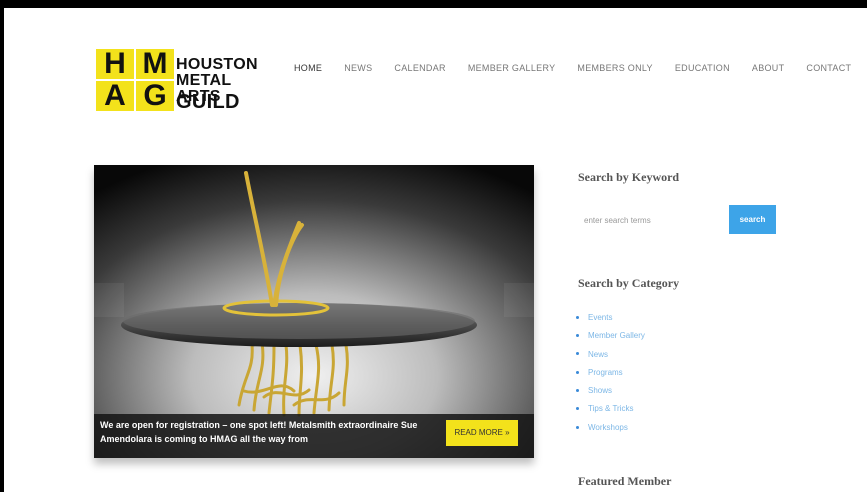 The height and width of the screenshot is (492, 867). What do you see at coordinates (598, 354) in the screenshot?
I see `category-link-news: News` at bounding box center [598, 354].